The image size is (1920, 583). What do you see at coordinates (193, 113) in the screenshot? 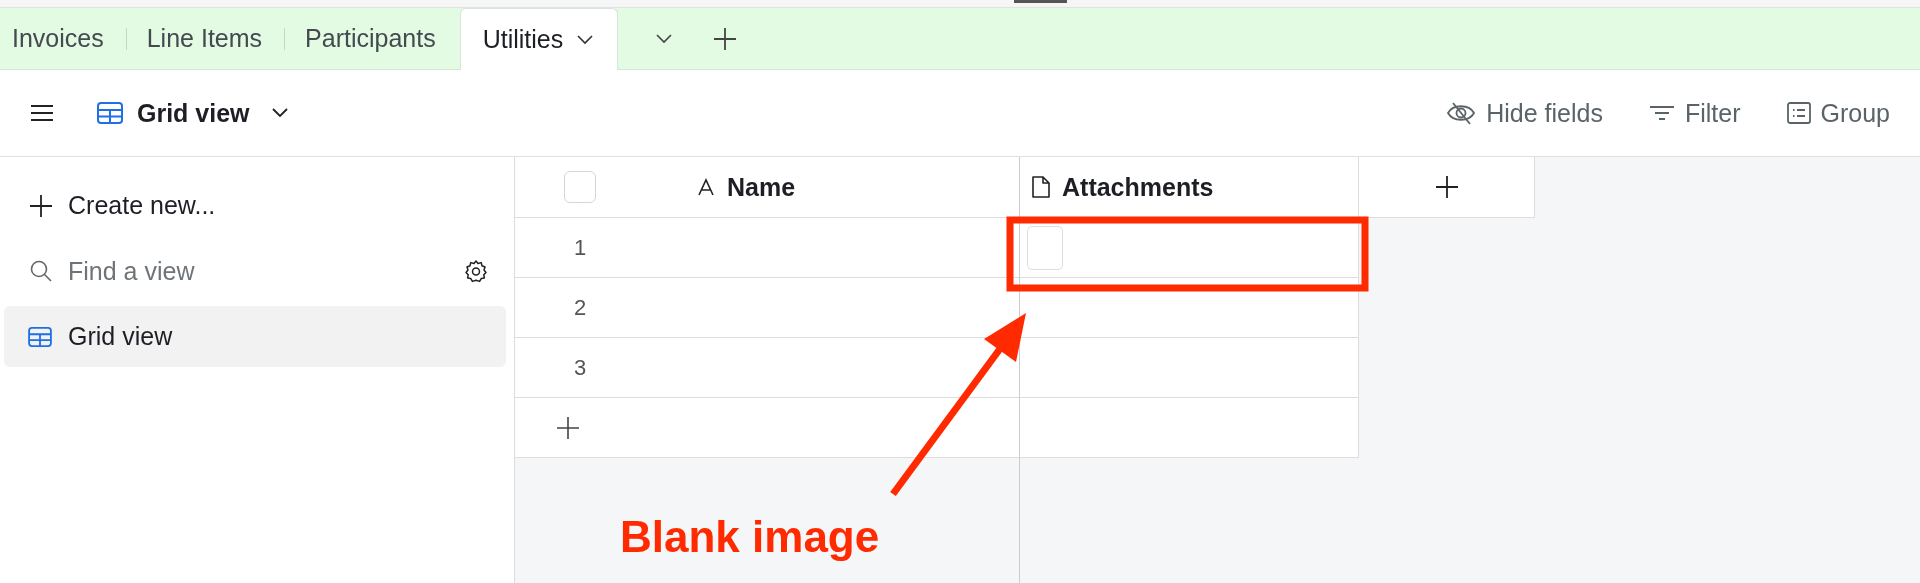
I see `view-name: Grid view` at bounding box center [193, 113].